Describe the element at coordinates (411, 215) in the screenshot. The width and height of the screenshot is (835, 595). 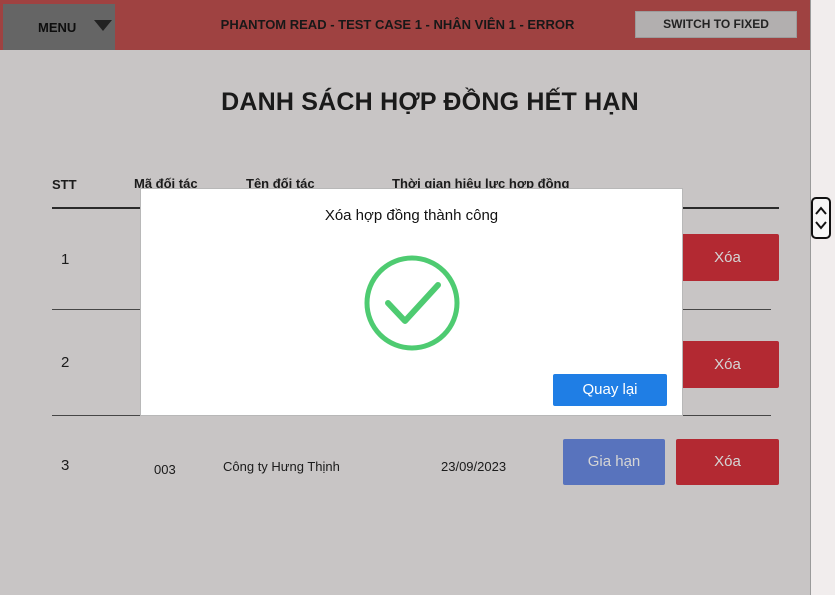
I see `dialog-message: Xóa hợp đồng thành công` at that location.